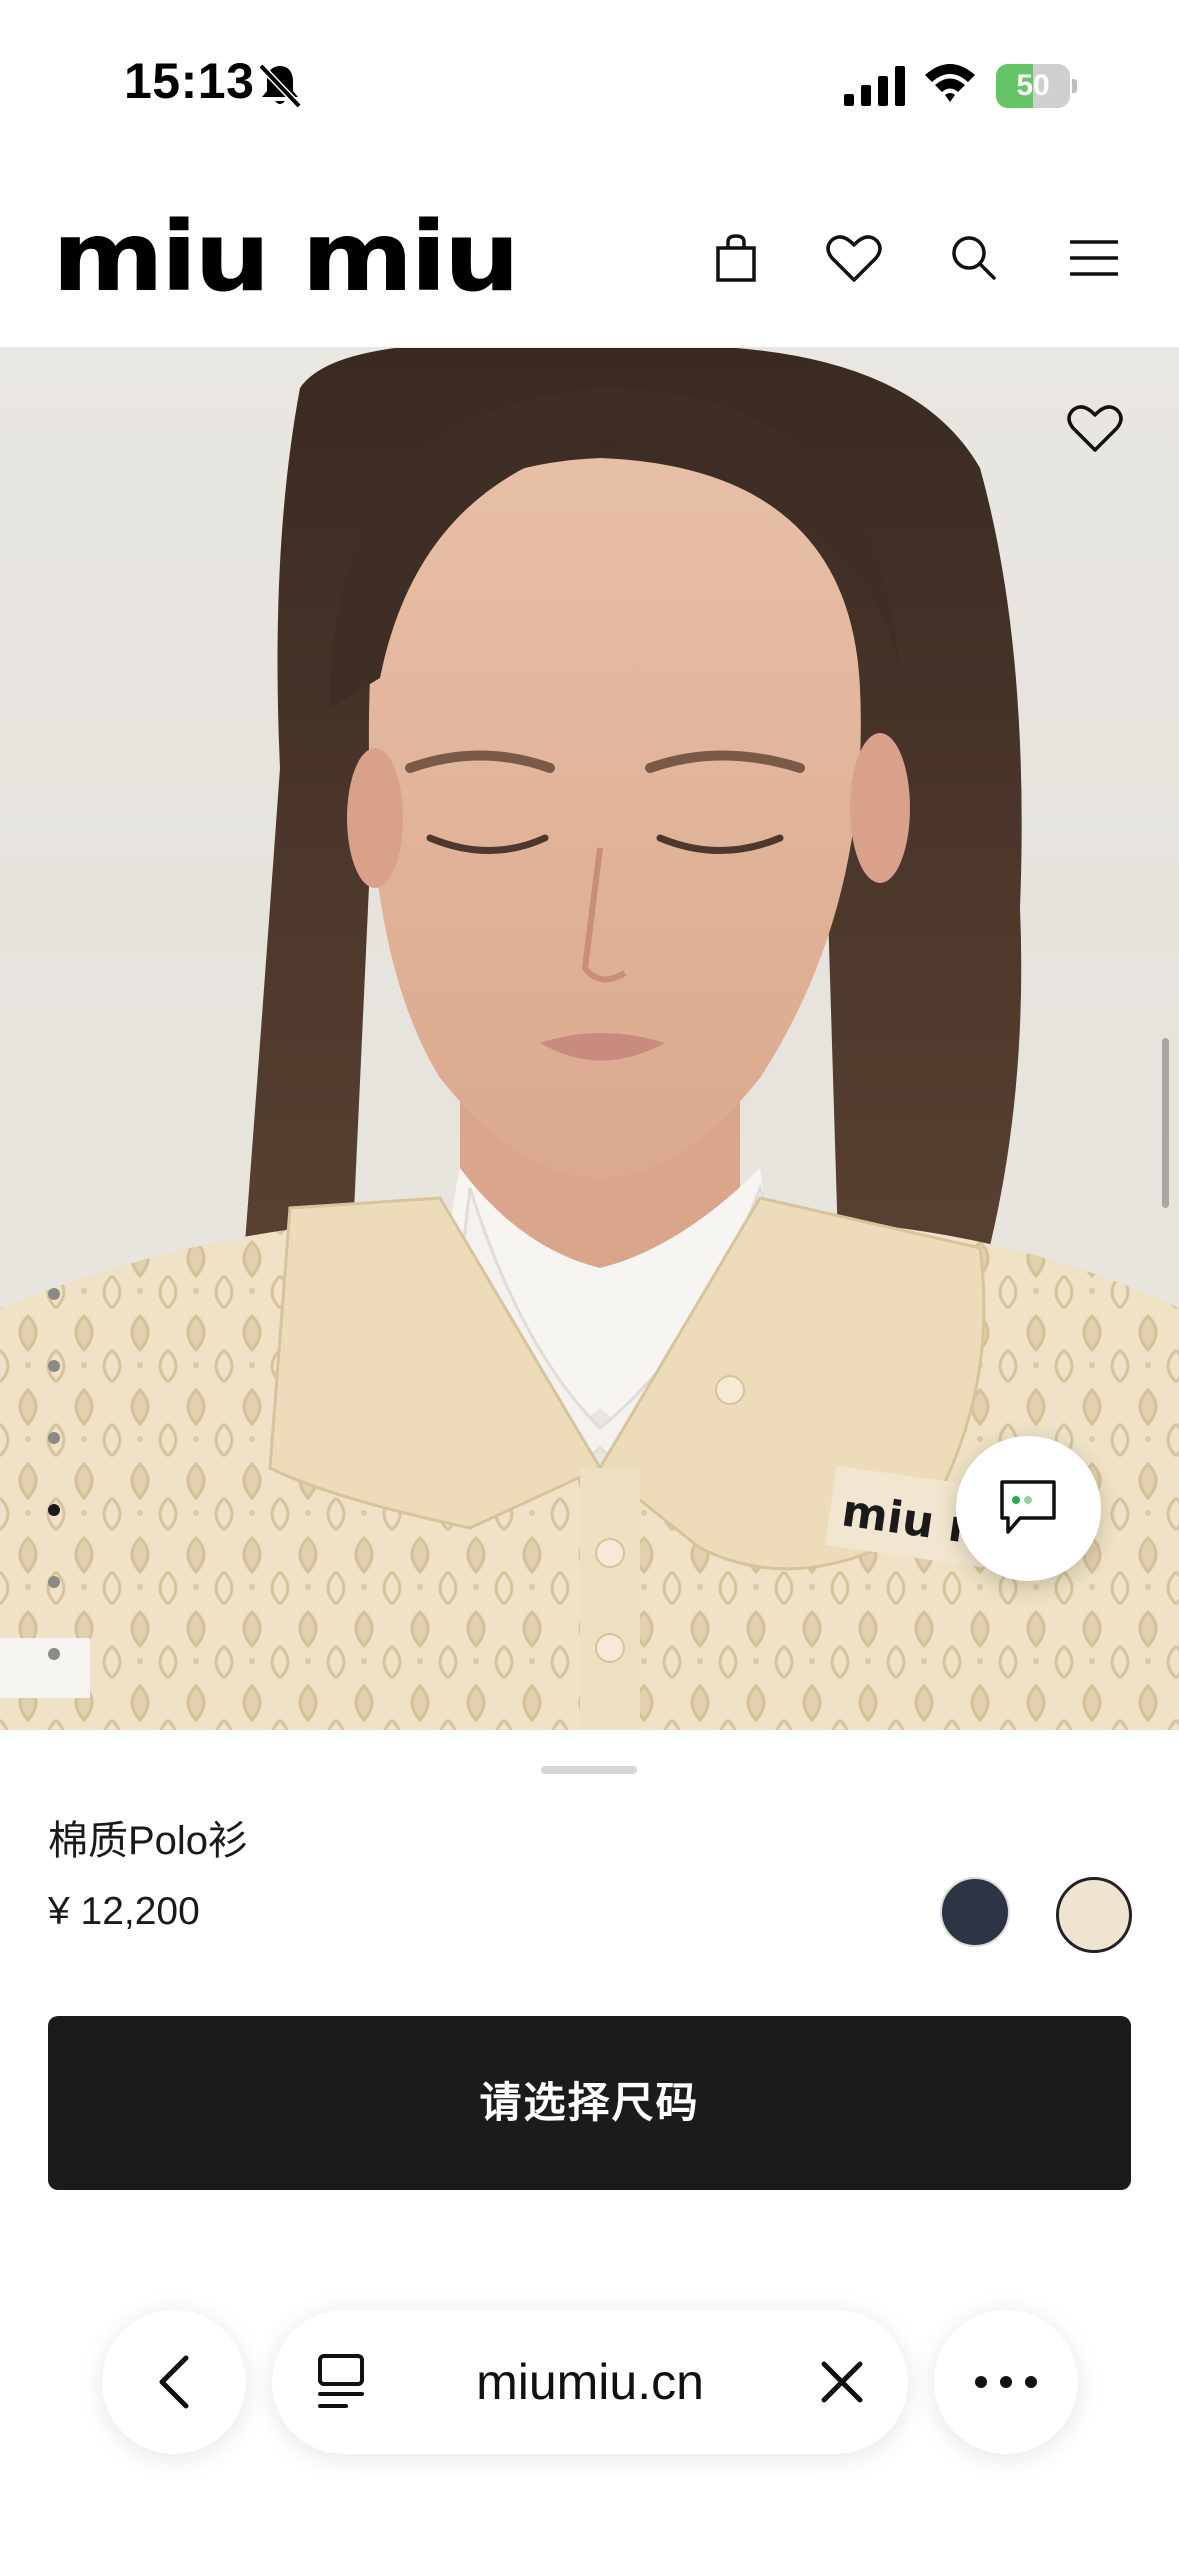  What do you see at coordinates (950, 83) in the screenshot?
I see `wifi-icon` at bounding box center [950, 83].